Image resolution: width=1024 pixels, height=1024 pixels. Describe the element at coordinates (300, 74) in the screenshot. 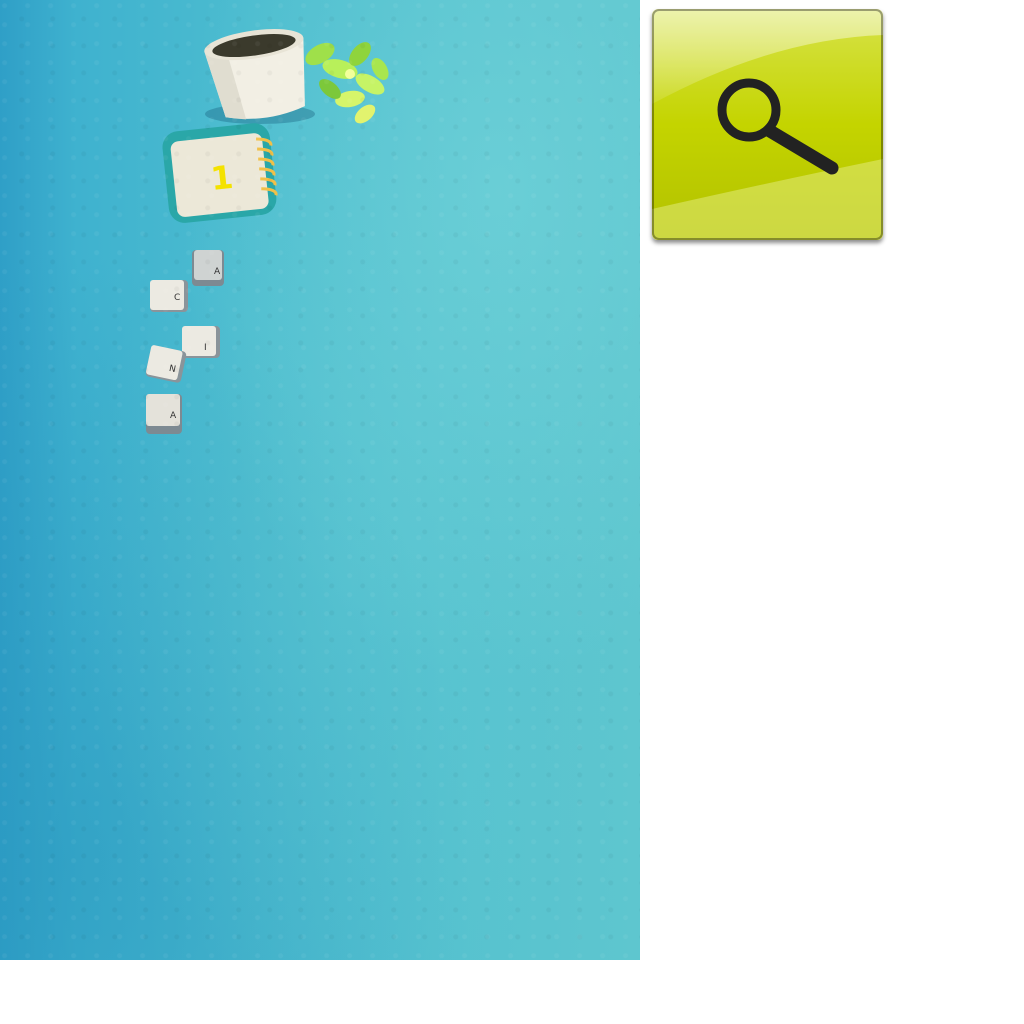

I see `potted-plant-image` at that location.